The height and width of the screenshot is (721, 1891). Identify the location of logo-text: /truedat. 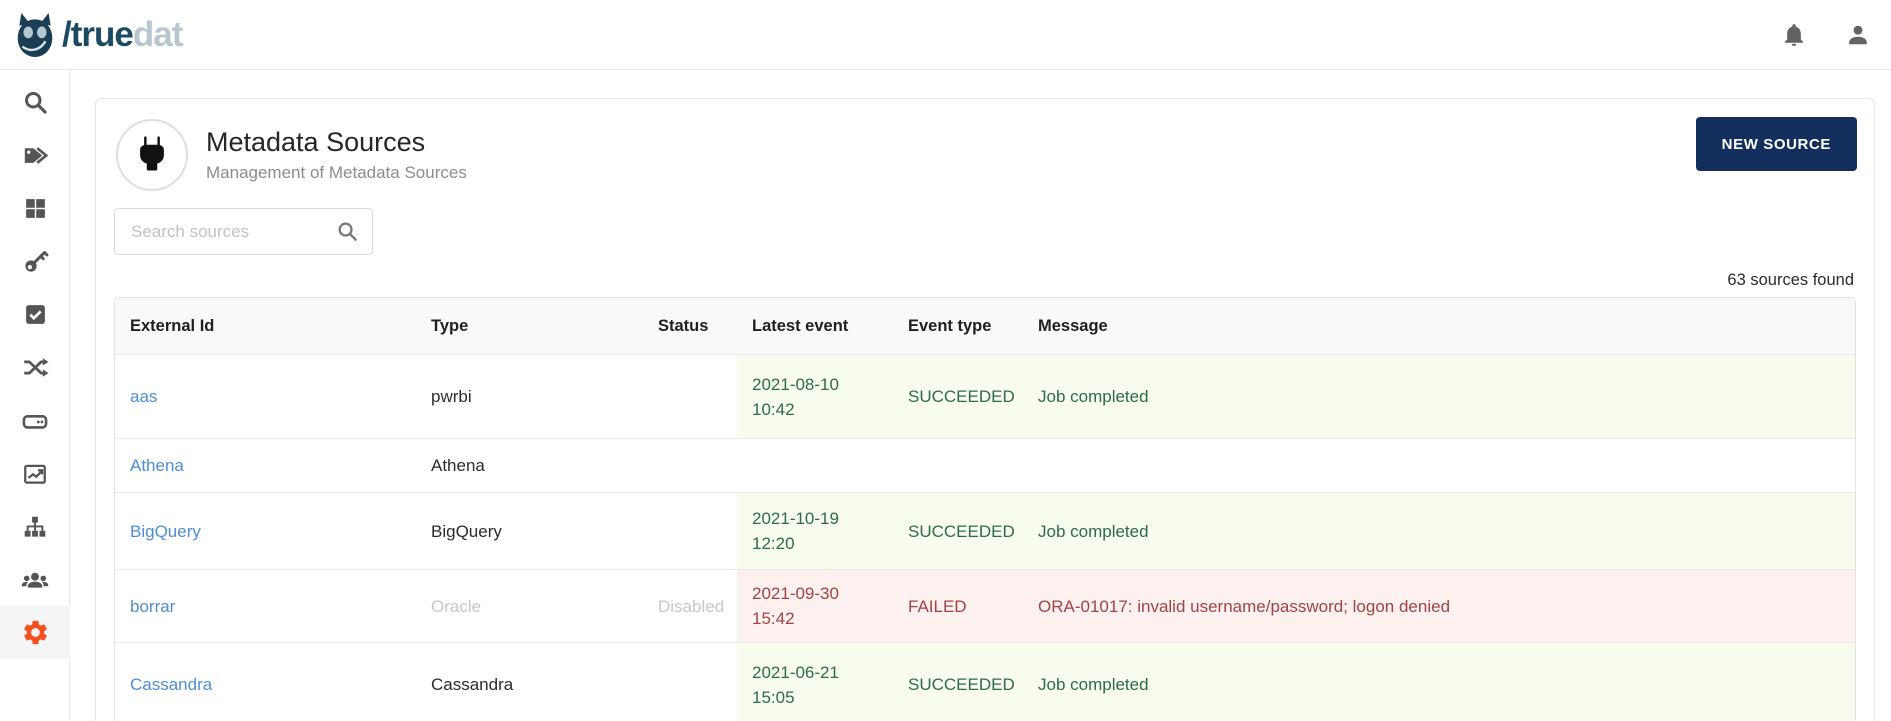
(122, 34).